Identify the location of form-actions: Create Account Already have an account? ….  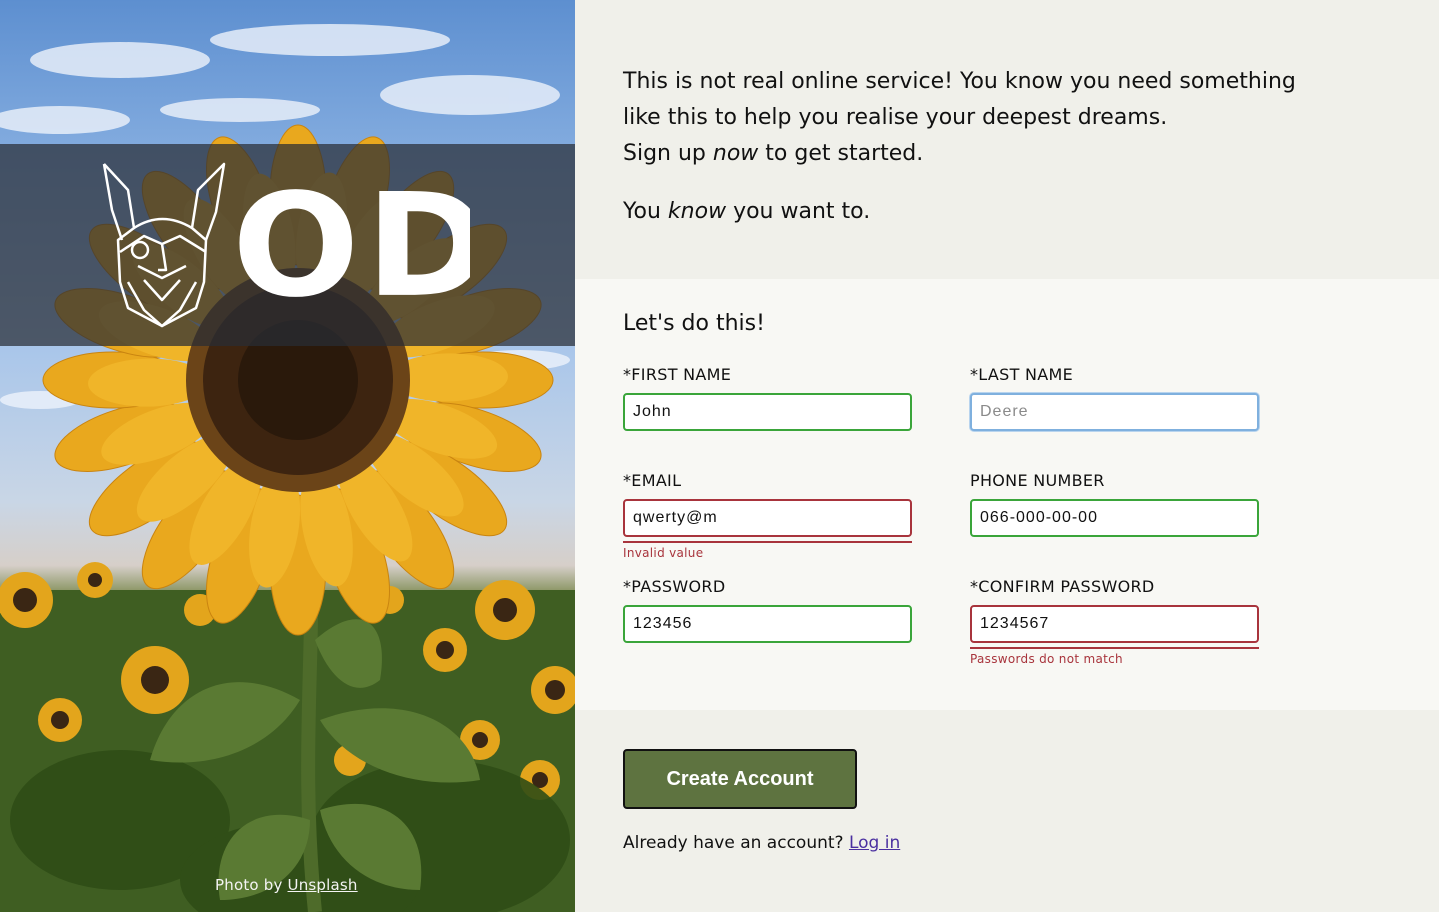
(1007, 811).